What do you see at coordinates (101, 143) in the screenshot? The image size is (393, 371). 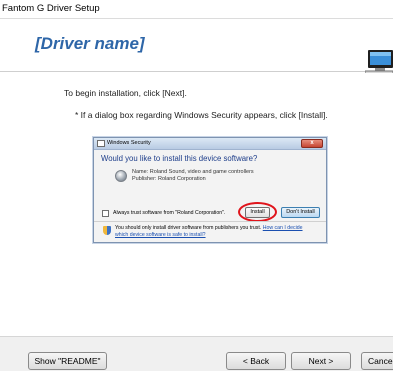 I see `window-icon` at bounding box center [101, 143].